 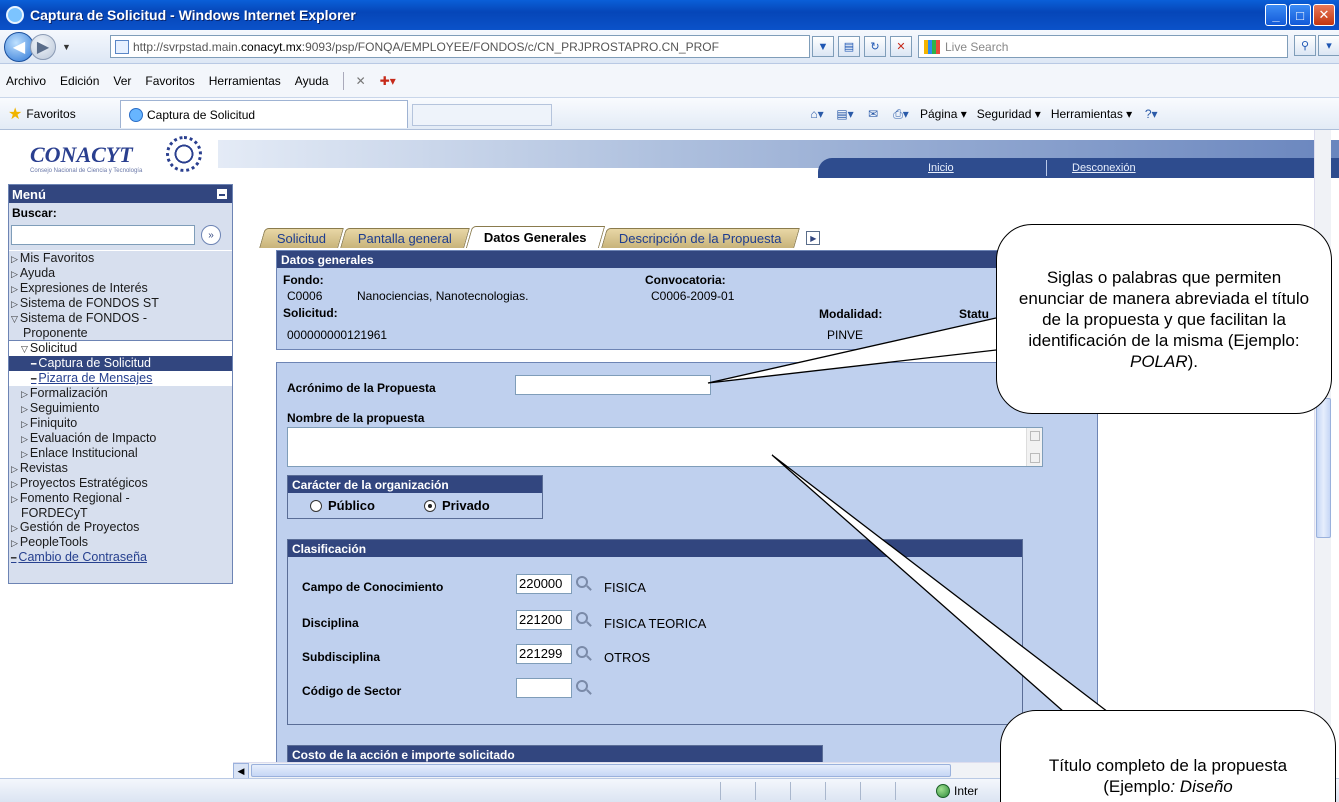 I want to click on menu-edicion: Edición, so click(x=79, y=81).